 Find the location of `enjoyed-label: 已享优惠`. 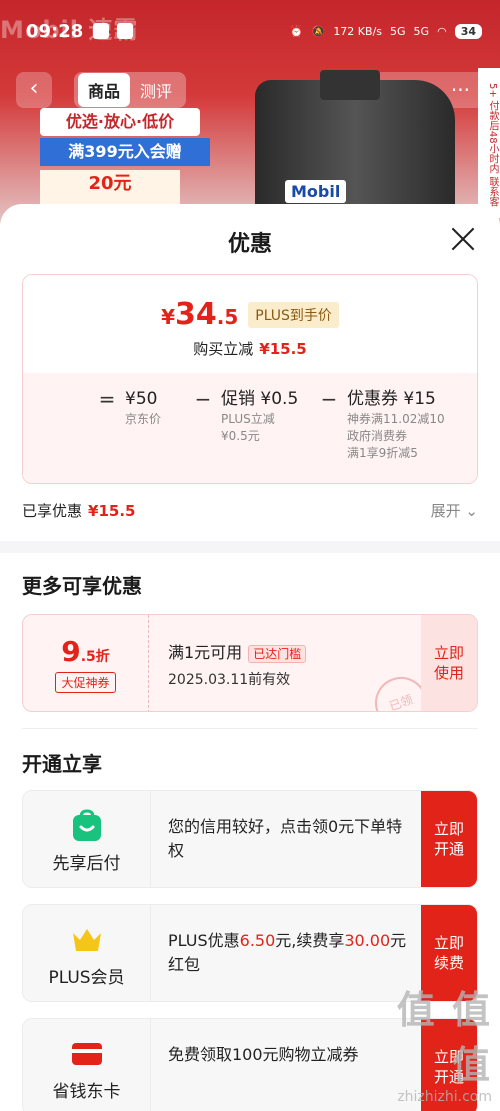

enjoyed-label: 已享优惠 is located at coordinates (52, 511).